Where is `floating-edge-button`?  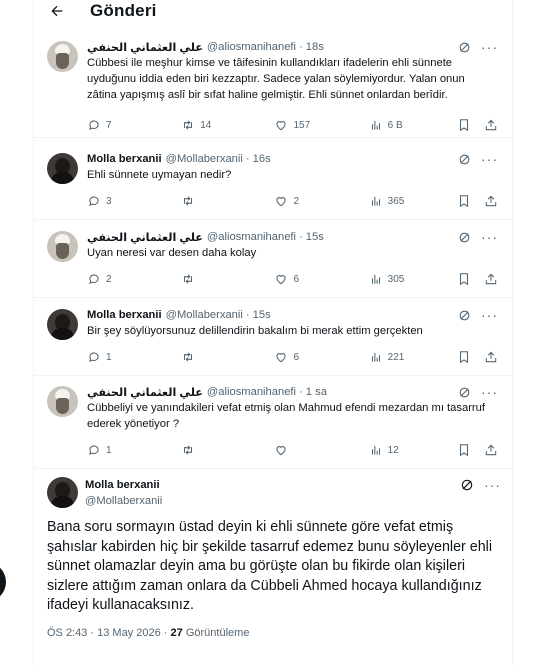 floating-edge-button is located at coordinates (3, 582).